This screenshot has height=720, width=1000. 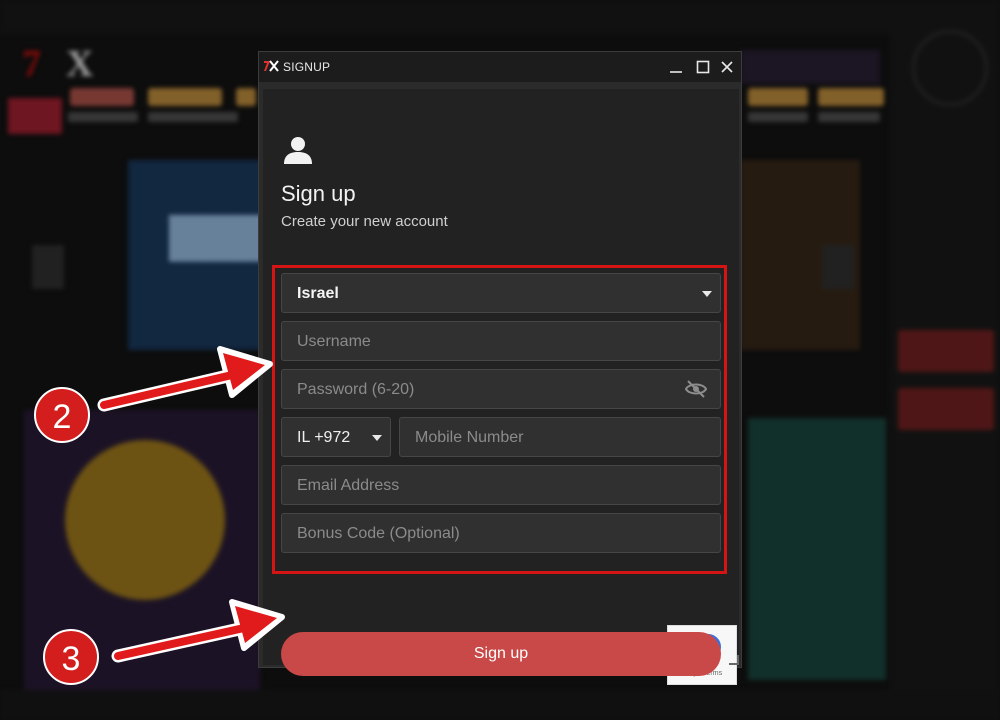 I want to click on signup-button: Sign up, so click(x=501, y=654).